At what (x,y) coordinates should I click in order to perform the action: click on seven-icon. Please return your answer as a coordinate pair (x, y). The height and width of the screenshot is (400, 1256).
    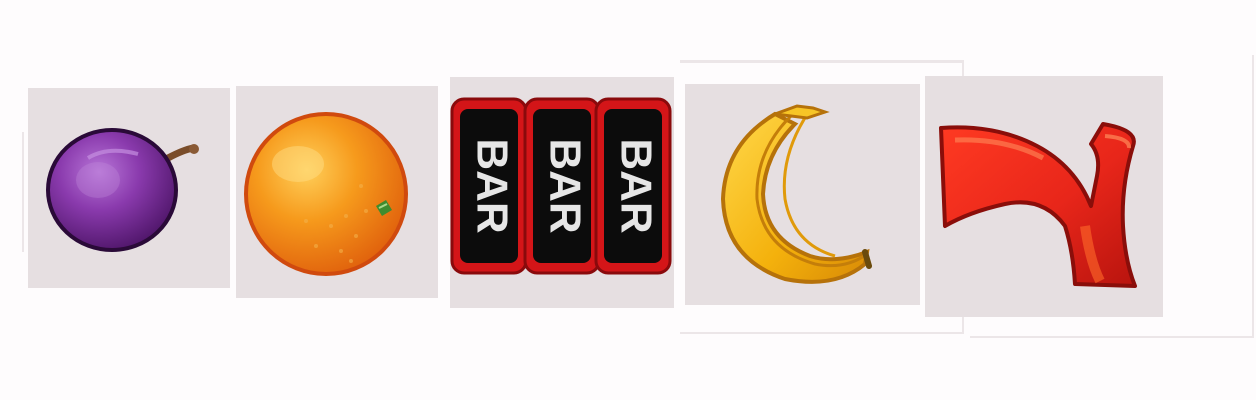
    Looking at the image, I should click on (1038, 205).